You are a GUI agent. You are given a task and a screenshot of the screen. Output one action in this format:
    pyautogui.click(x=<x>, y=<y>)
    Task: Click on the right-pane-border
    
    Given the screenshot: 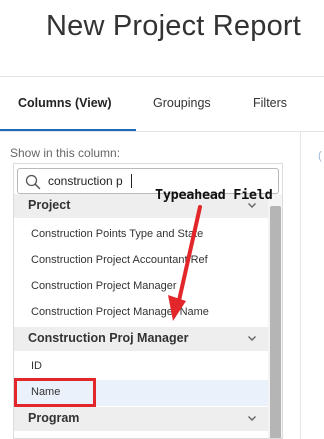 What is the action you would take?
    pyautogui.click(x=300, y=285)
    